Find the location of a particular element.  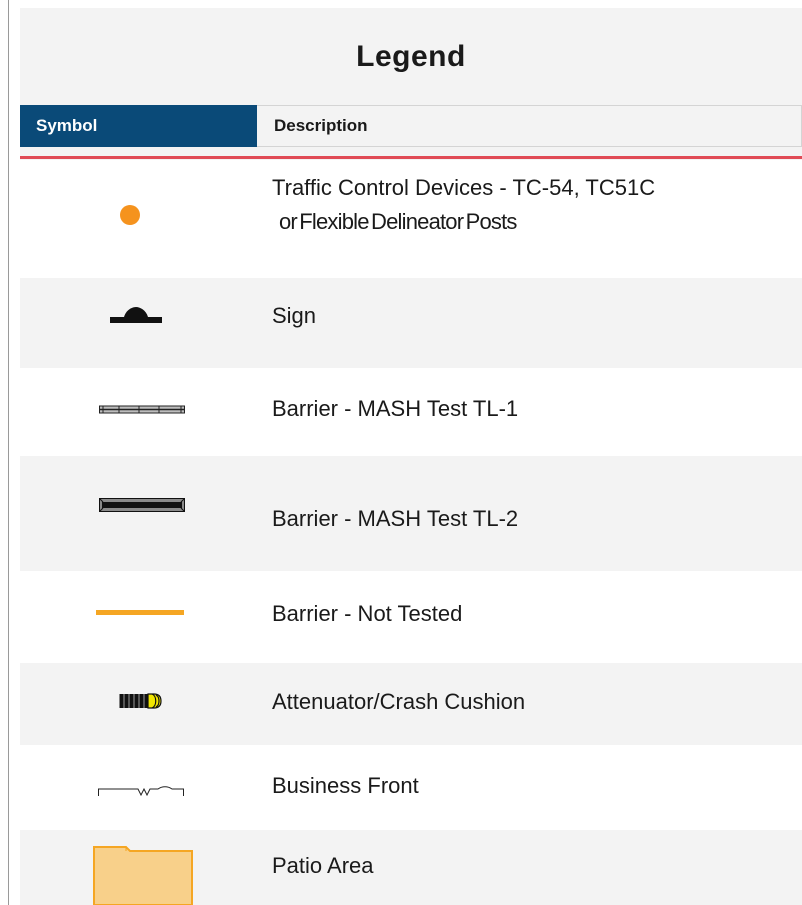

business-front-icon is located at coordinates (141, 791).